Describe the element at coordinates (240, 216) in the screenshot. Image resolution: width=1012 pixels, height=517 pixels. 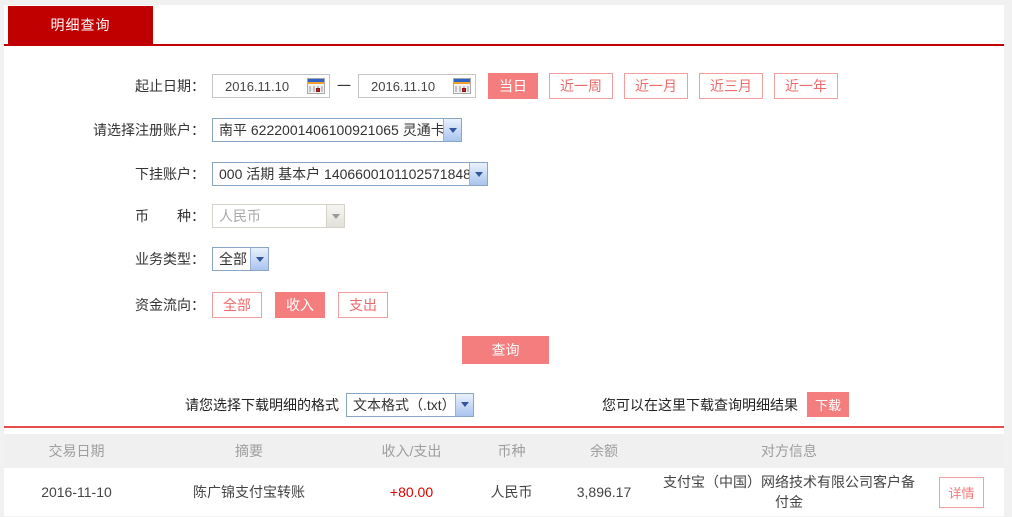
I see `currency-value: 人民币` at that location.